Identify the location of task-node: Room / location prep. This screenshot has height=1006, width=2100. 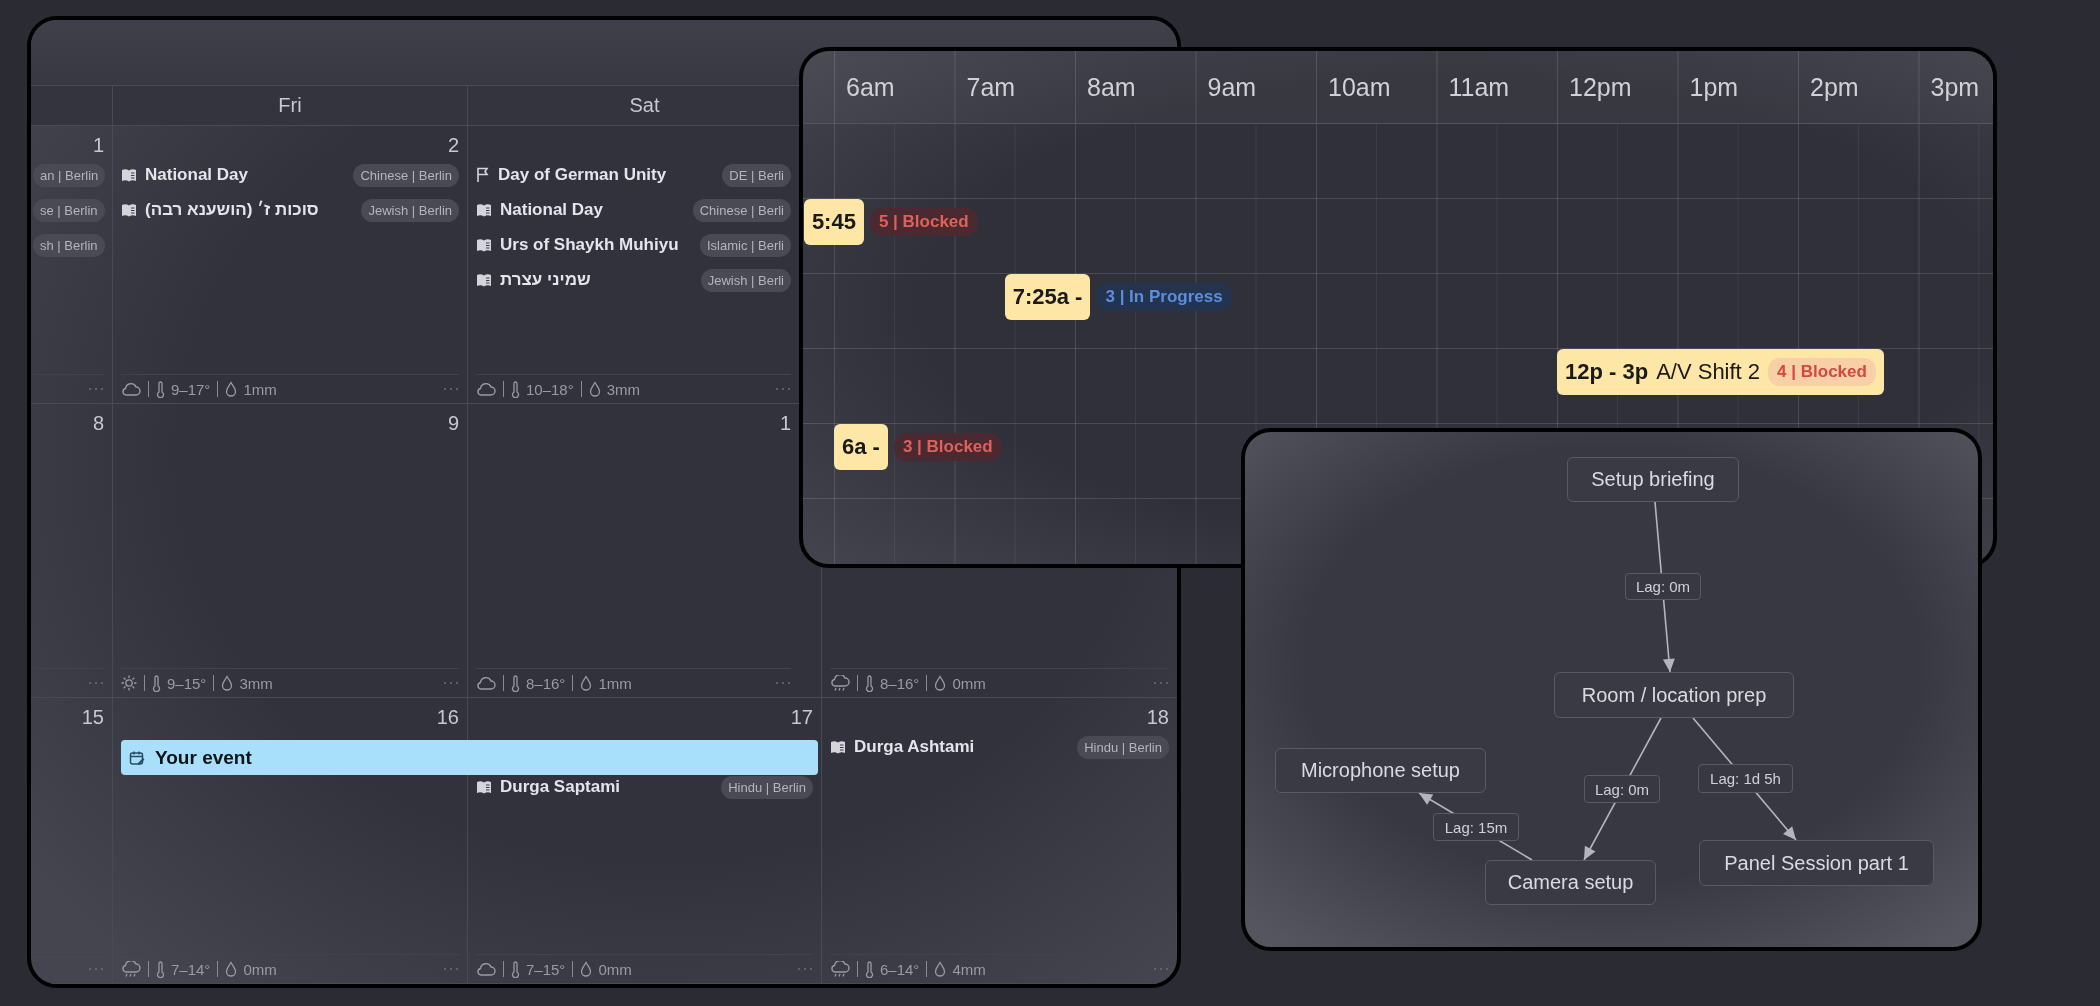
(1674, 695).